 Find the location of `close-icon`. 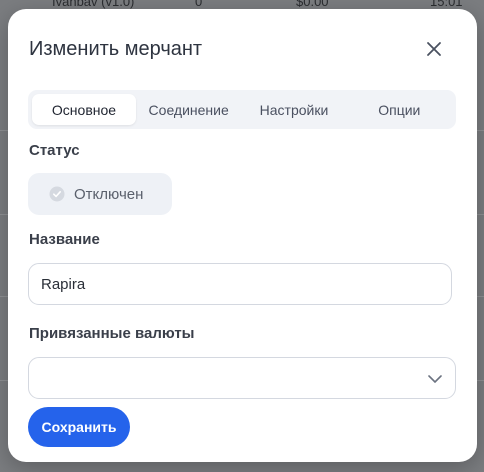

close-icon is located at coordinates (434, 49).